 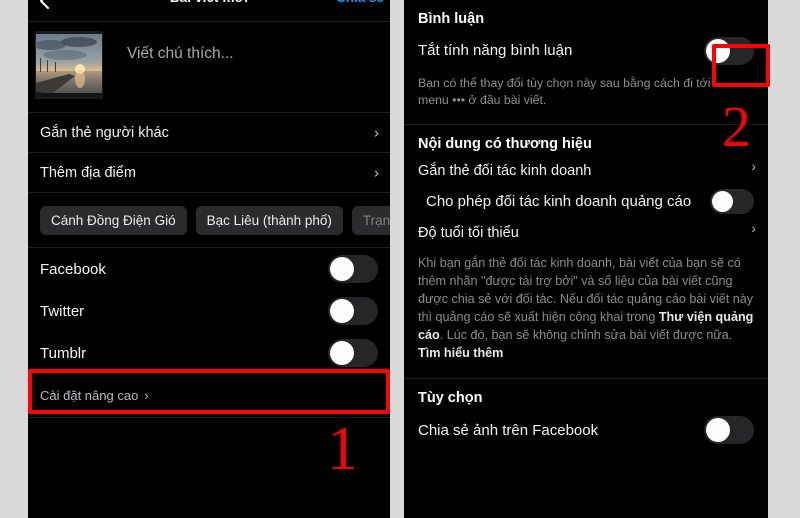 I want to click on advanced-settings-link: Cài đặt nâng cao ›, so click(x=209, y=396).